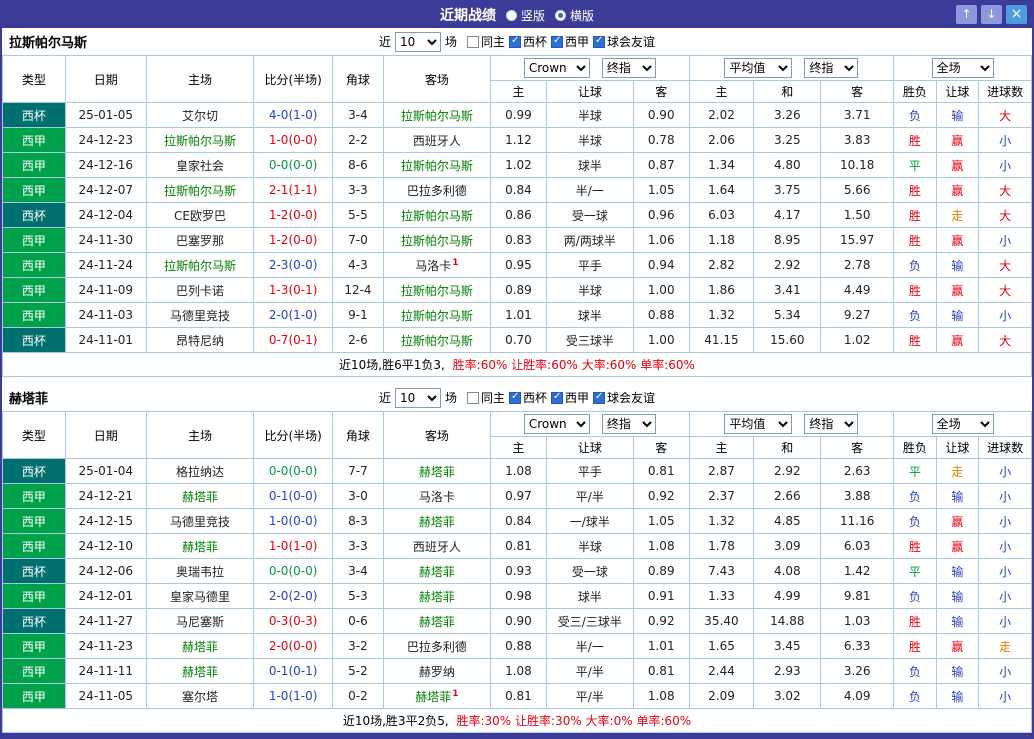  I want to click on scroll-up-button: ↑, so click(966, 14).